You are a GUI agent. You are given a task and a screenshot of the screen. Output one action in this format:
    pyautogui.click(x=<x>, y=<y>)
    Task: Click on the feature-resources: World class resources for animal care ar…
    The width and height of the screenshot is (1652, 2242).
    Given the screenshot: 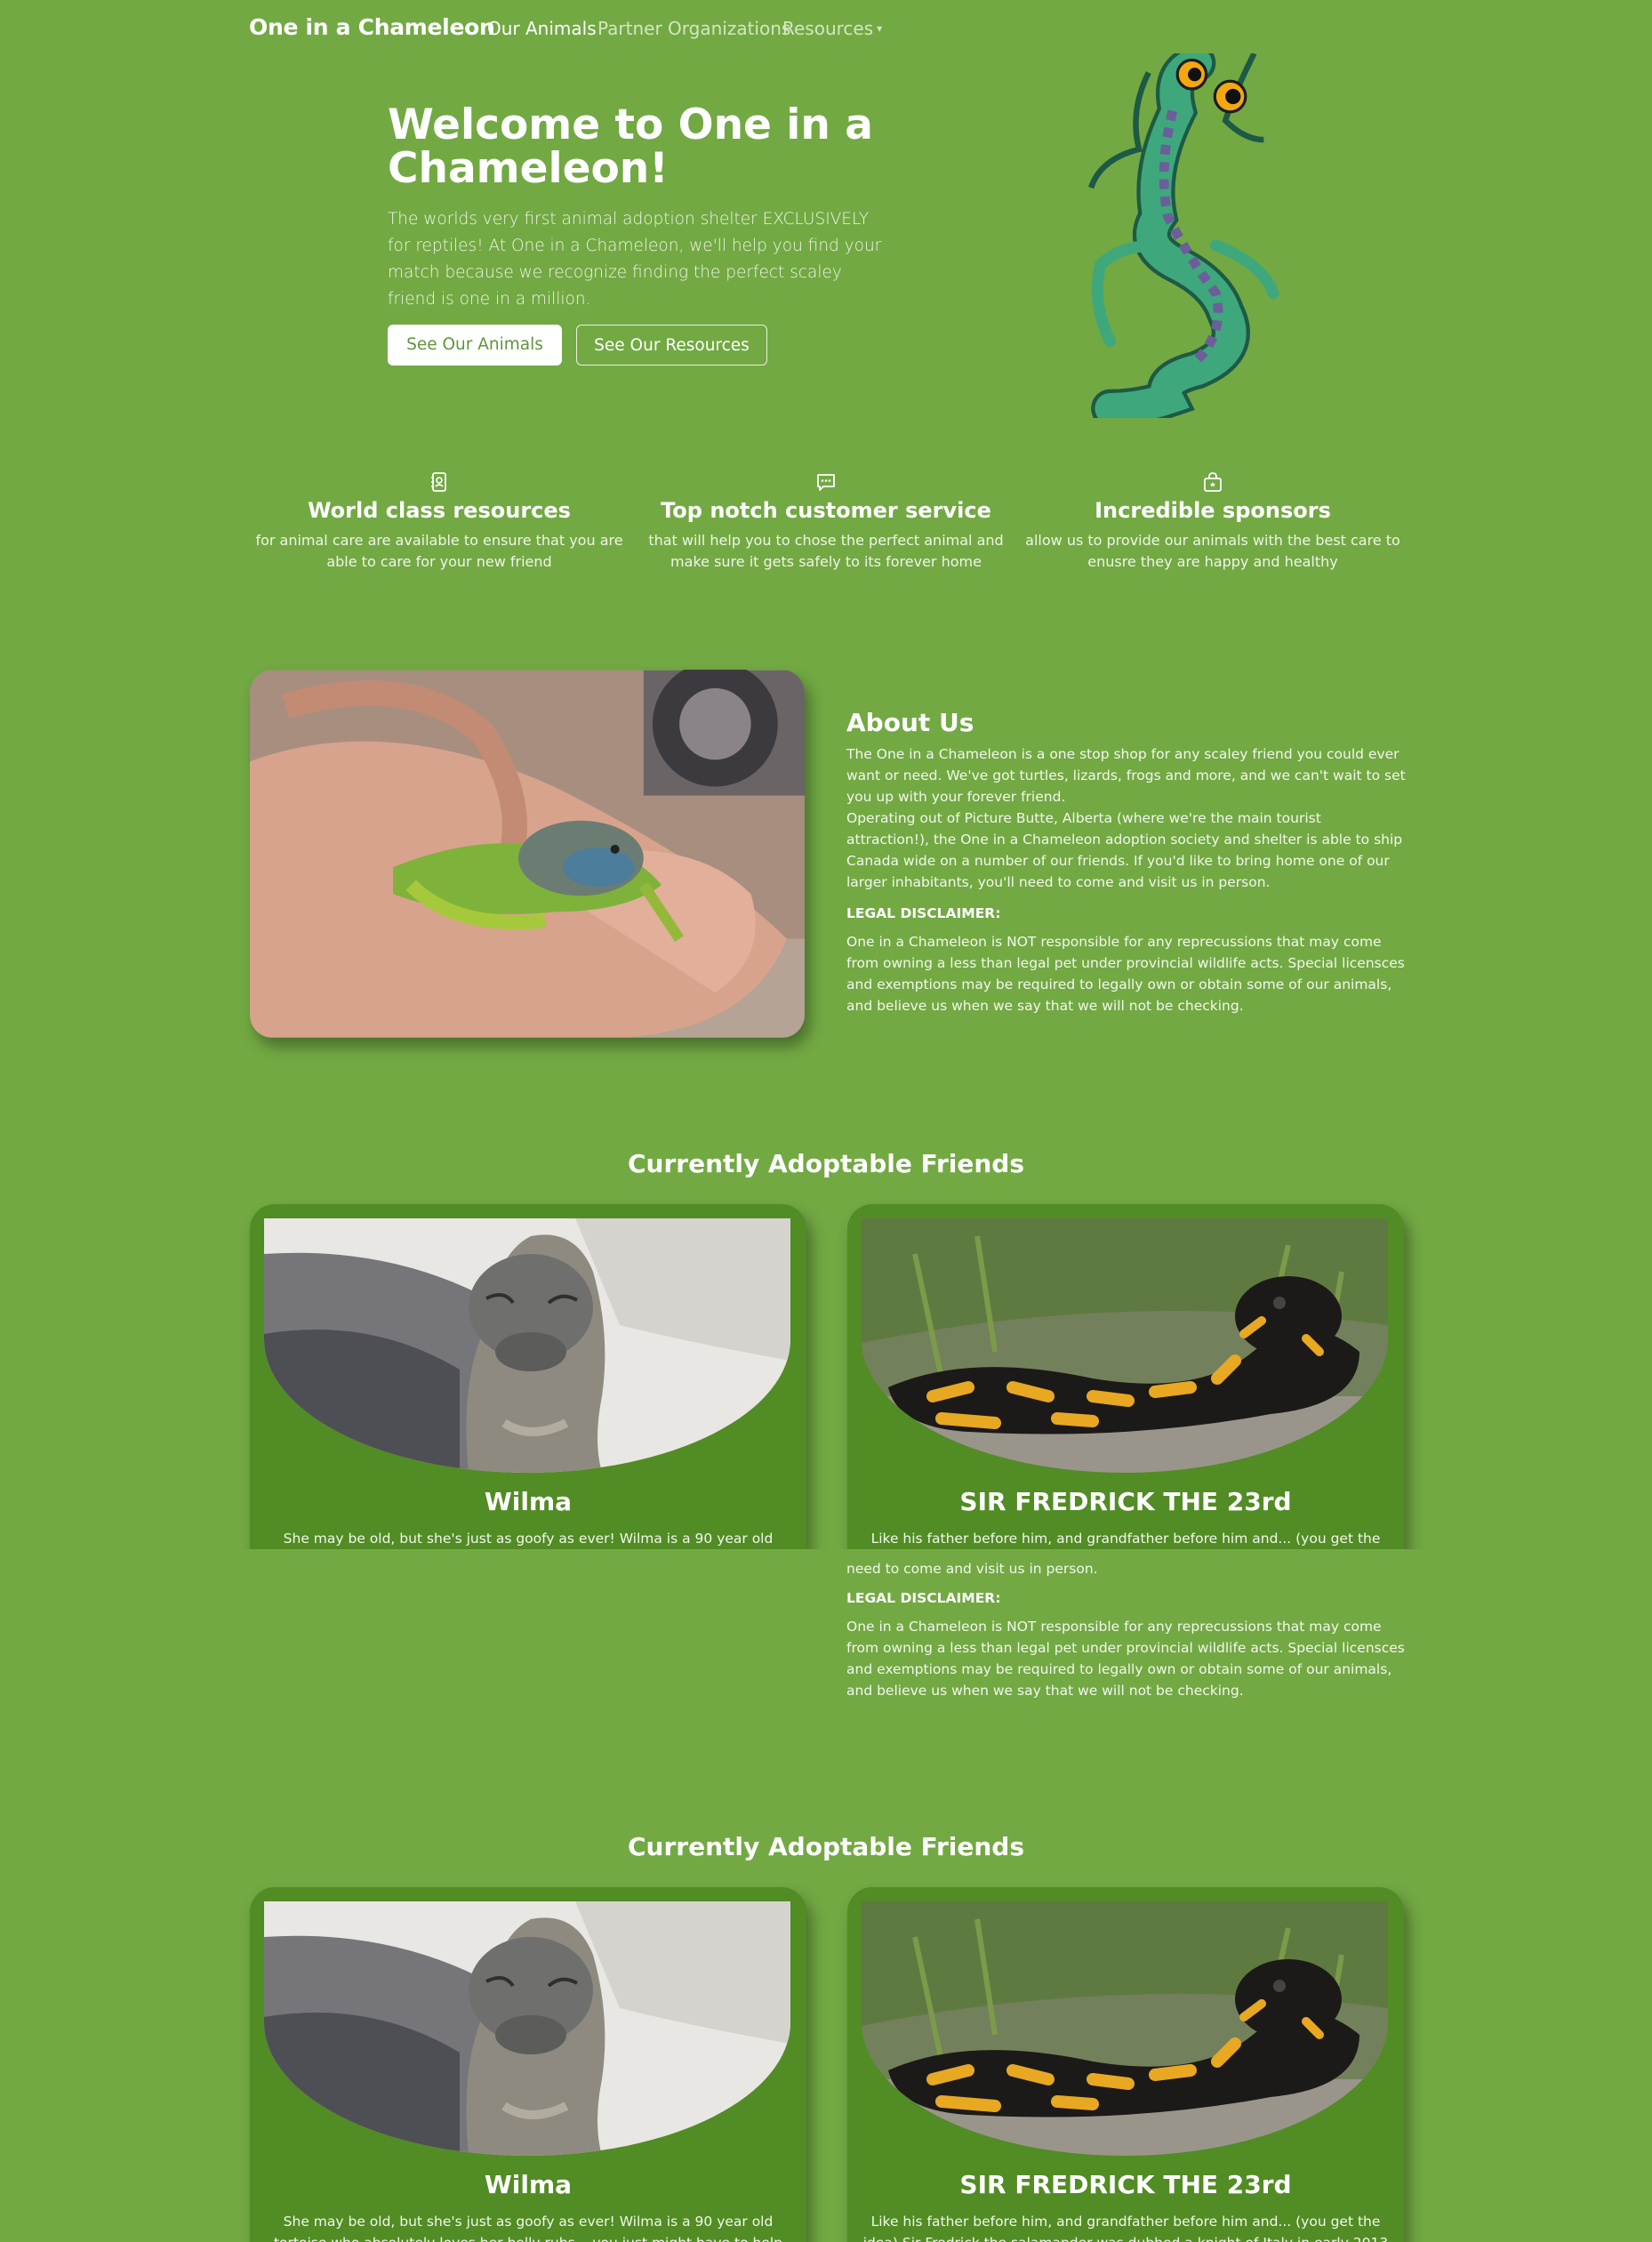 What is the action you would take?
    pyautogui.click(x=439, y=522)
    